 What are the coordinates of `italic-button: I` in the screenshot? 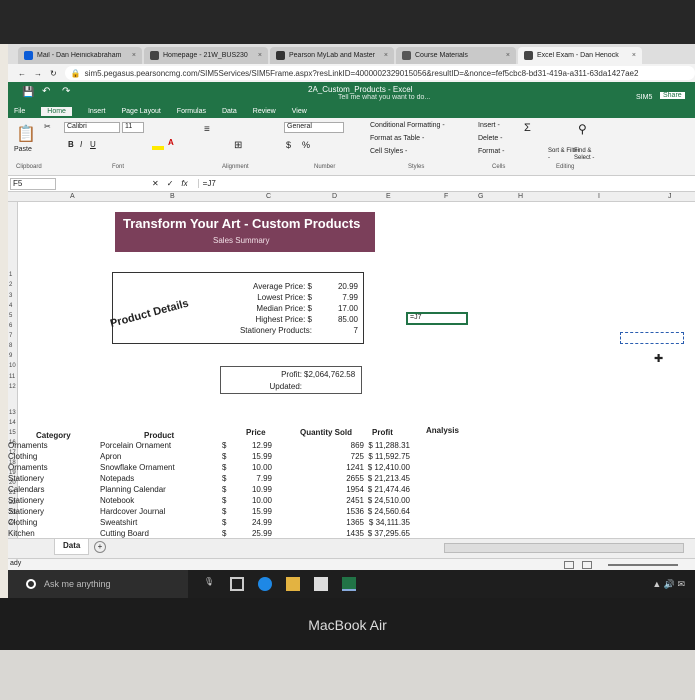 It's located at (81, 144).